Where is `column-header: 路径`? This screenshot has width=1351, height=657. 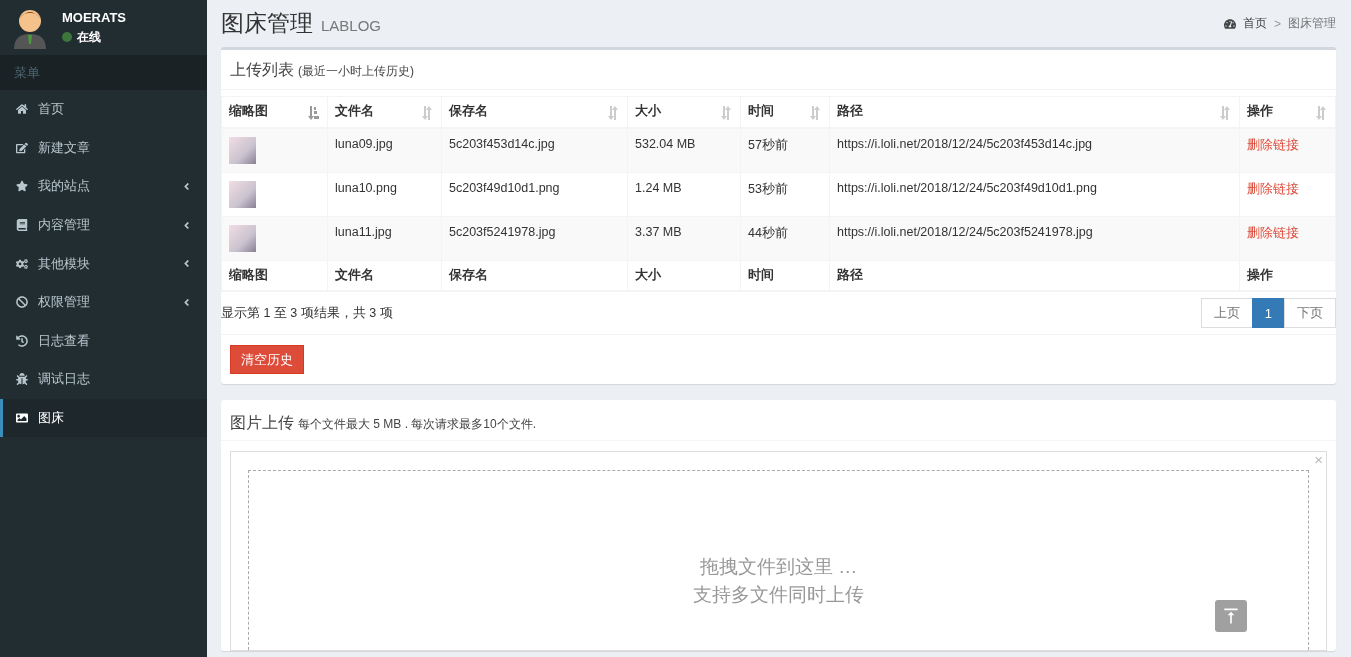 column-header: 路径 is located at coordinates (1034, 112).